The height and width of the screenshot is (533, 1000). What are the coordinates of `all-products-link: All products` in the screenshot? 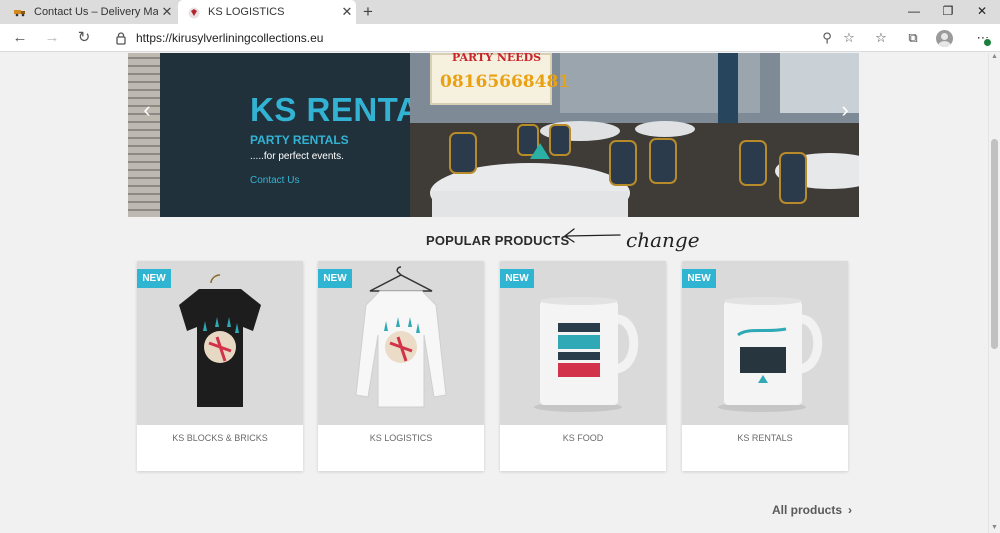 It's located at (807, 510).